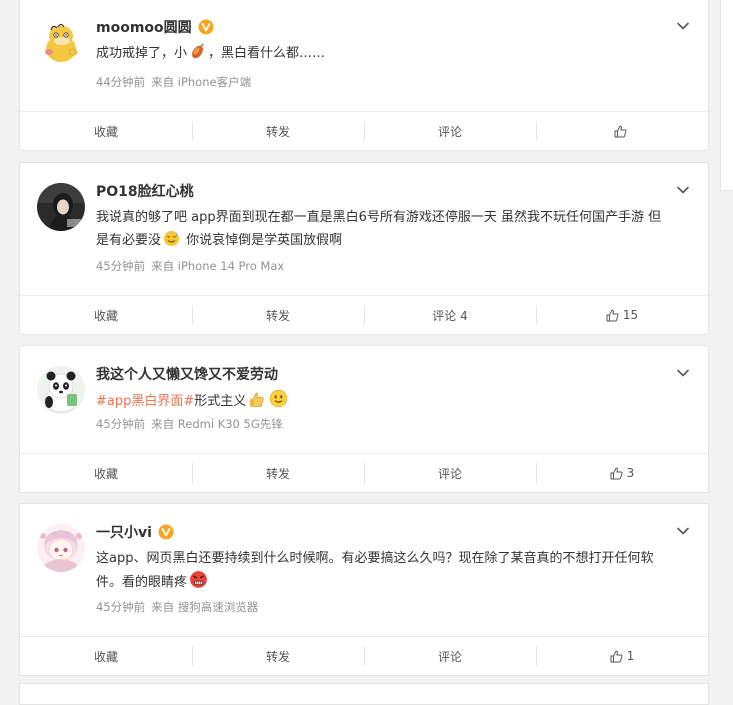 Image resolution: width=733 pixels, height=705 pixels. I want to click on like-count: 1, so click(630, 656).